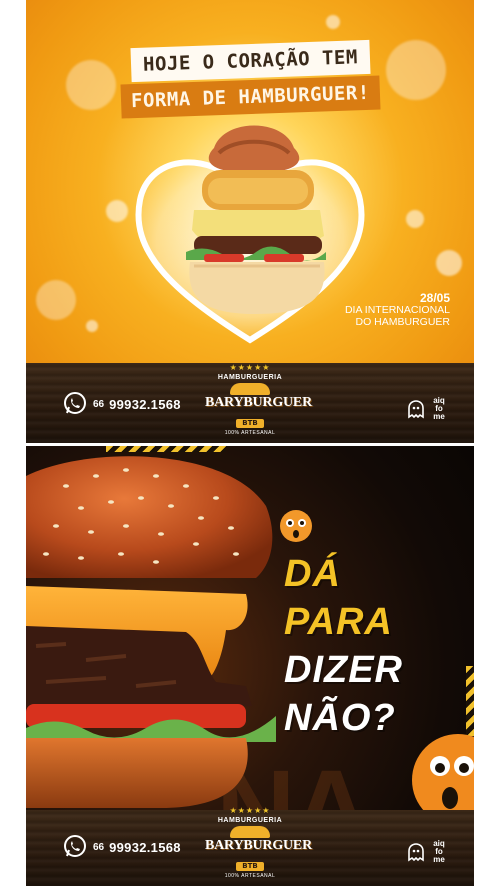 This screenshot has width=500, height=889. What do you see at coordinates (256, 219) in the screenshot?
I see `heart-burger-image` at bounding box center [256, 219].